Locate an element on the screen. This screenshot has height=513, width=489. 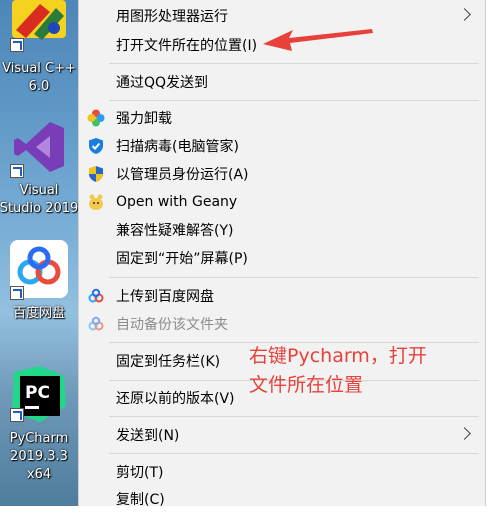
menu-item-label: 通过QQ发送到 is located at coordinates (162, 83).